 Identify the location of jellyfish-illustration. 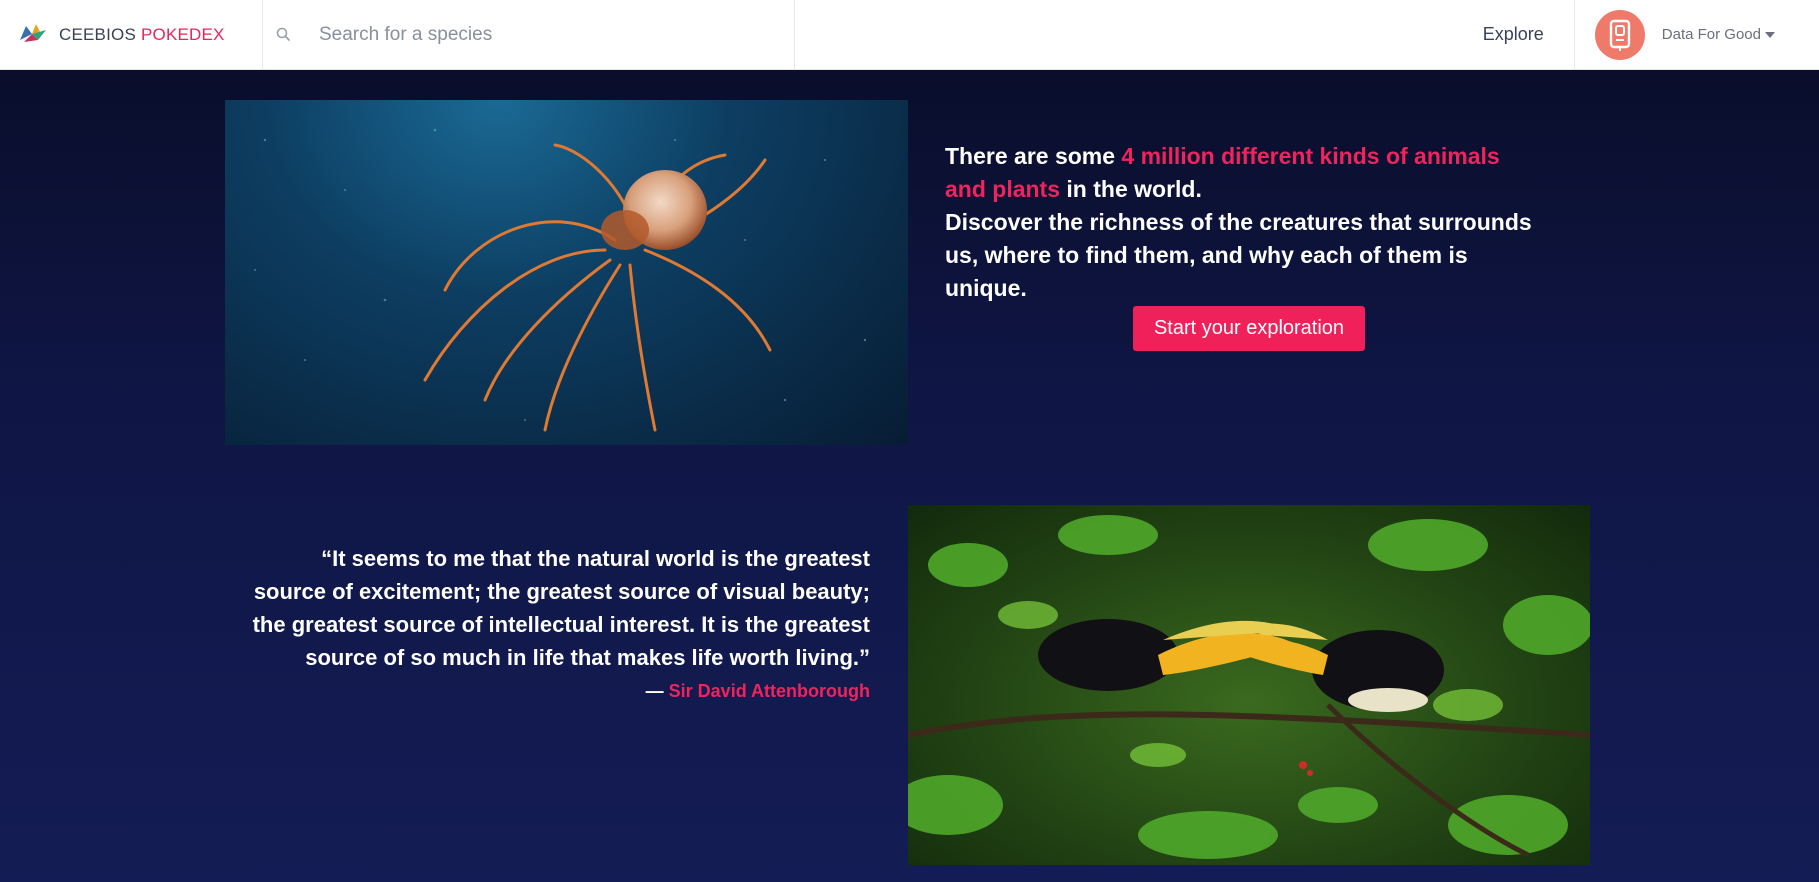
(560, 280).